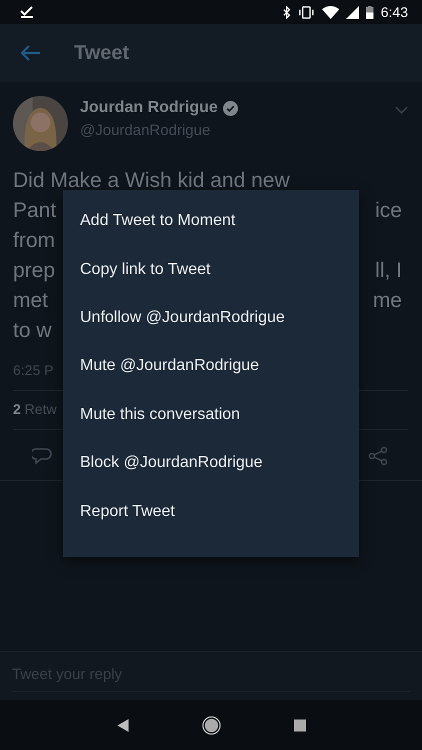 The height and width of the screenshot is (750, 422). What do you see at coordinates (211, 318) in the screenshot?
I see `menu-item: Unfollow @JourdanRodrigue` at bounding box center [211, 318].